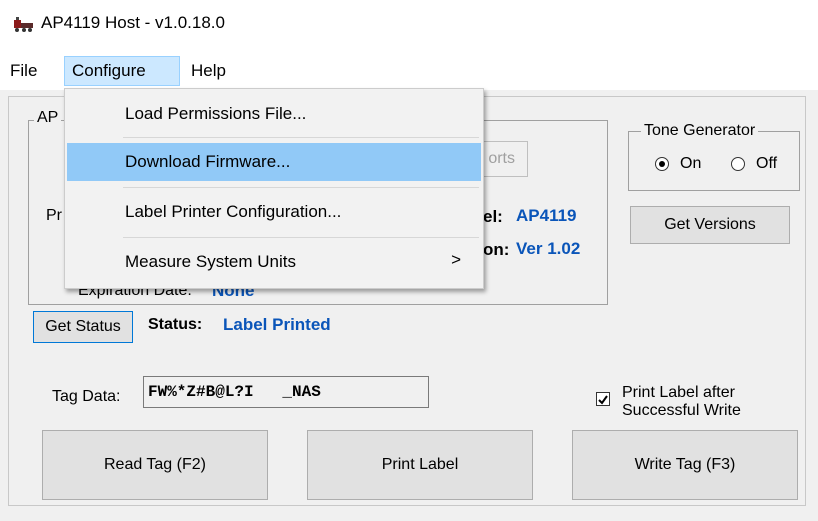 This screenshot has height=521, width=818. What do you see at coordinates (420, 465) in the screenshot?
I see `print-label-button: Print Label` at bounding box center [420, 465].